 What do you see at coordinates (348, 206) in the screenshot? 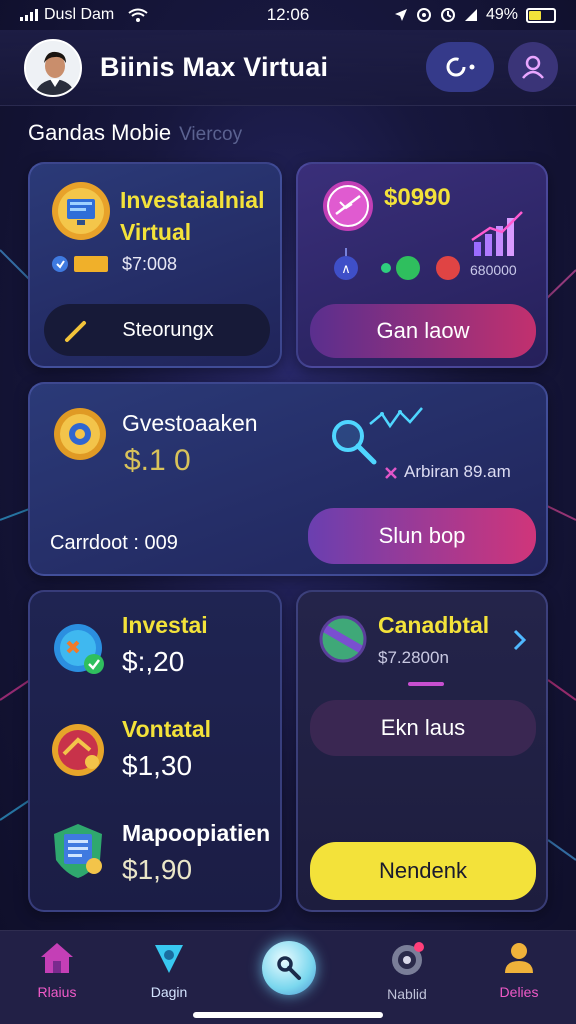
I see `globe-icon` at bounding box center [348, 206].